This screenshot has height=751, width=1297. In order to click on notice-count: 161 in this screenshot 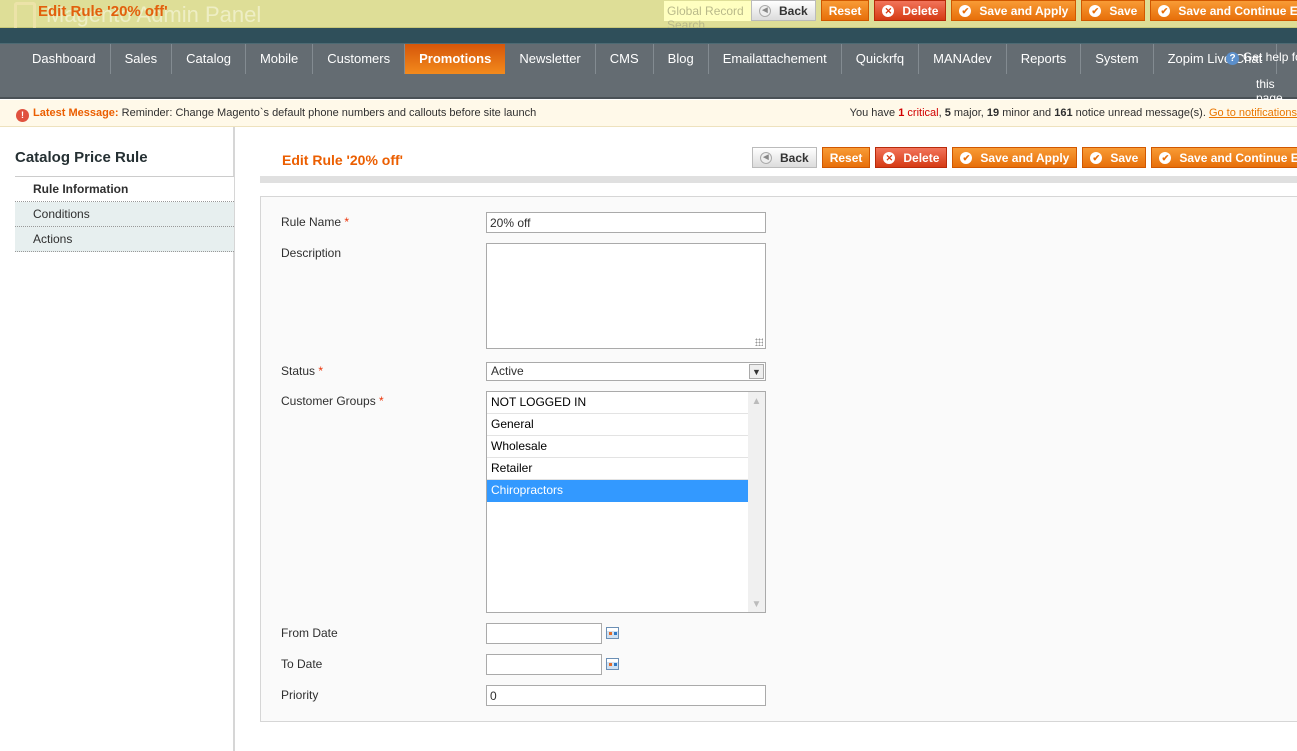, I will do `click(1063, 113)`.